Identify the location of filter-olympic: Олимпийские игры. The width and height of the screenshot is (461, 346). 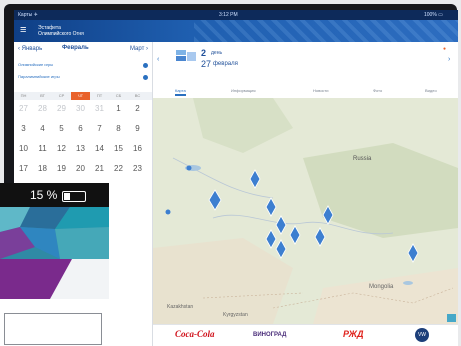
(83, 66).